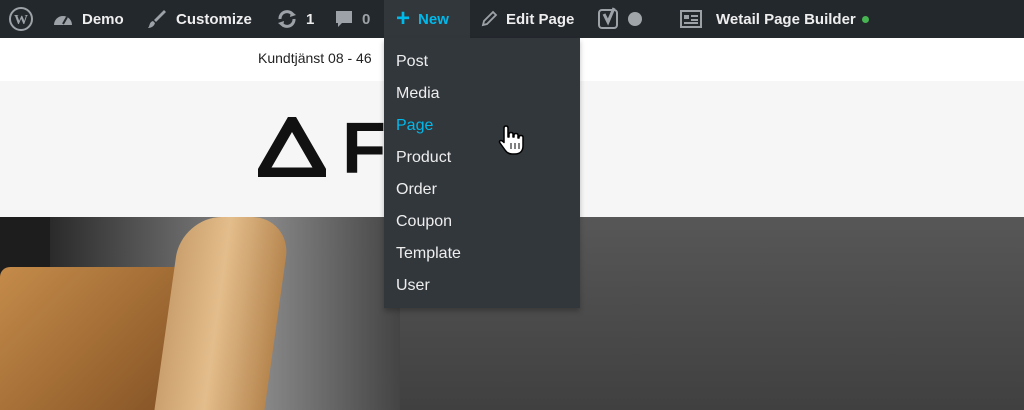 This screenshot has width=1024, height=410. What do you see at coordinates (482, 190) in the screenshot?
I see `submenu-item-order: Order` at bounding box center [482, 190].